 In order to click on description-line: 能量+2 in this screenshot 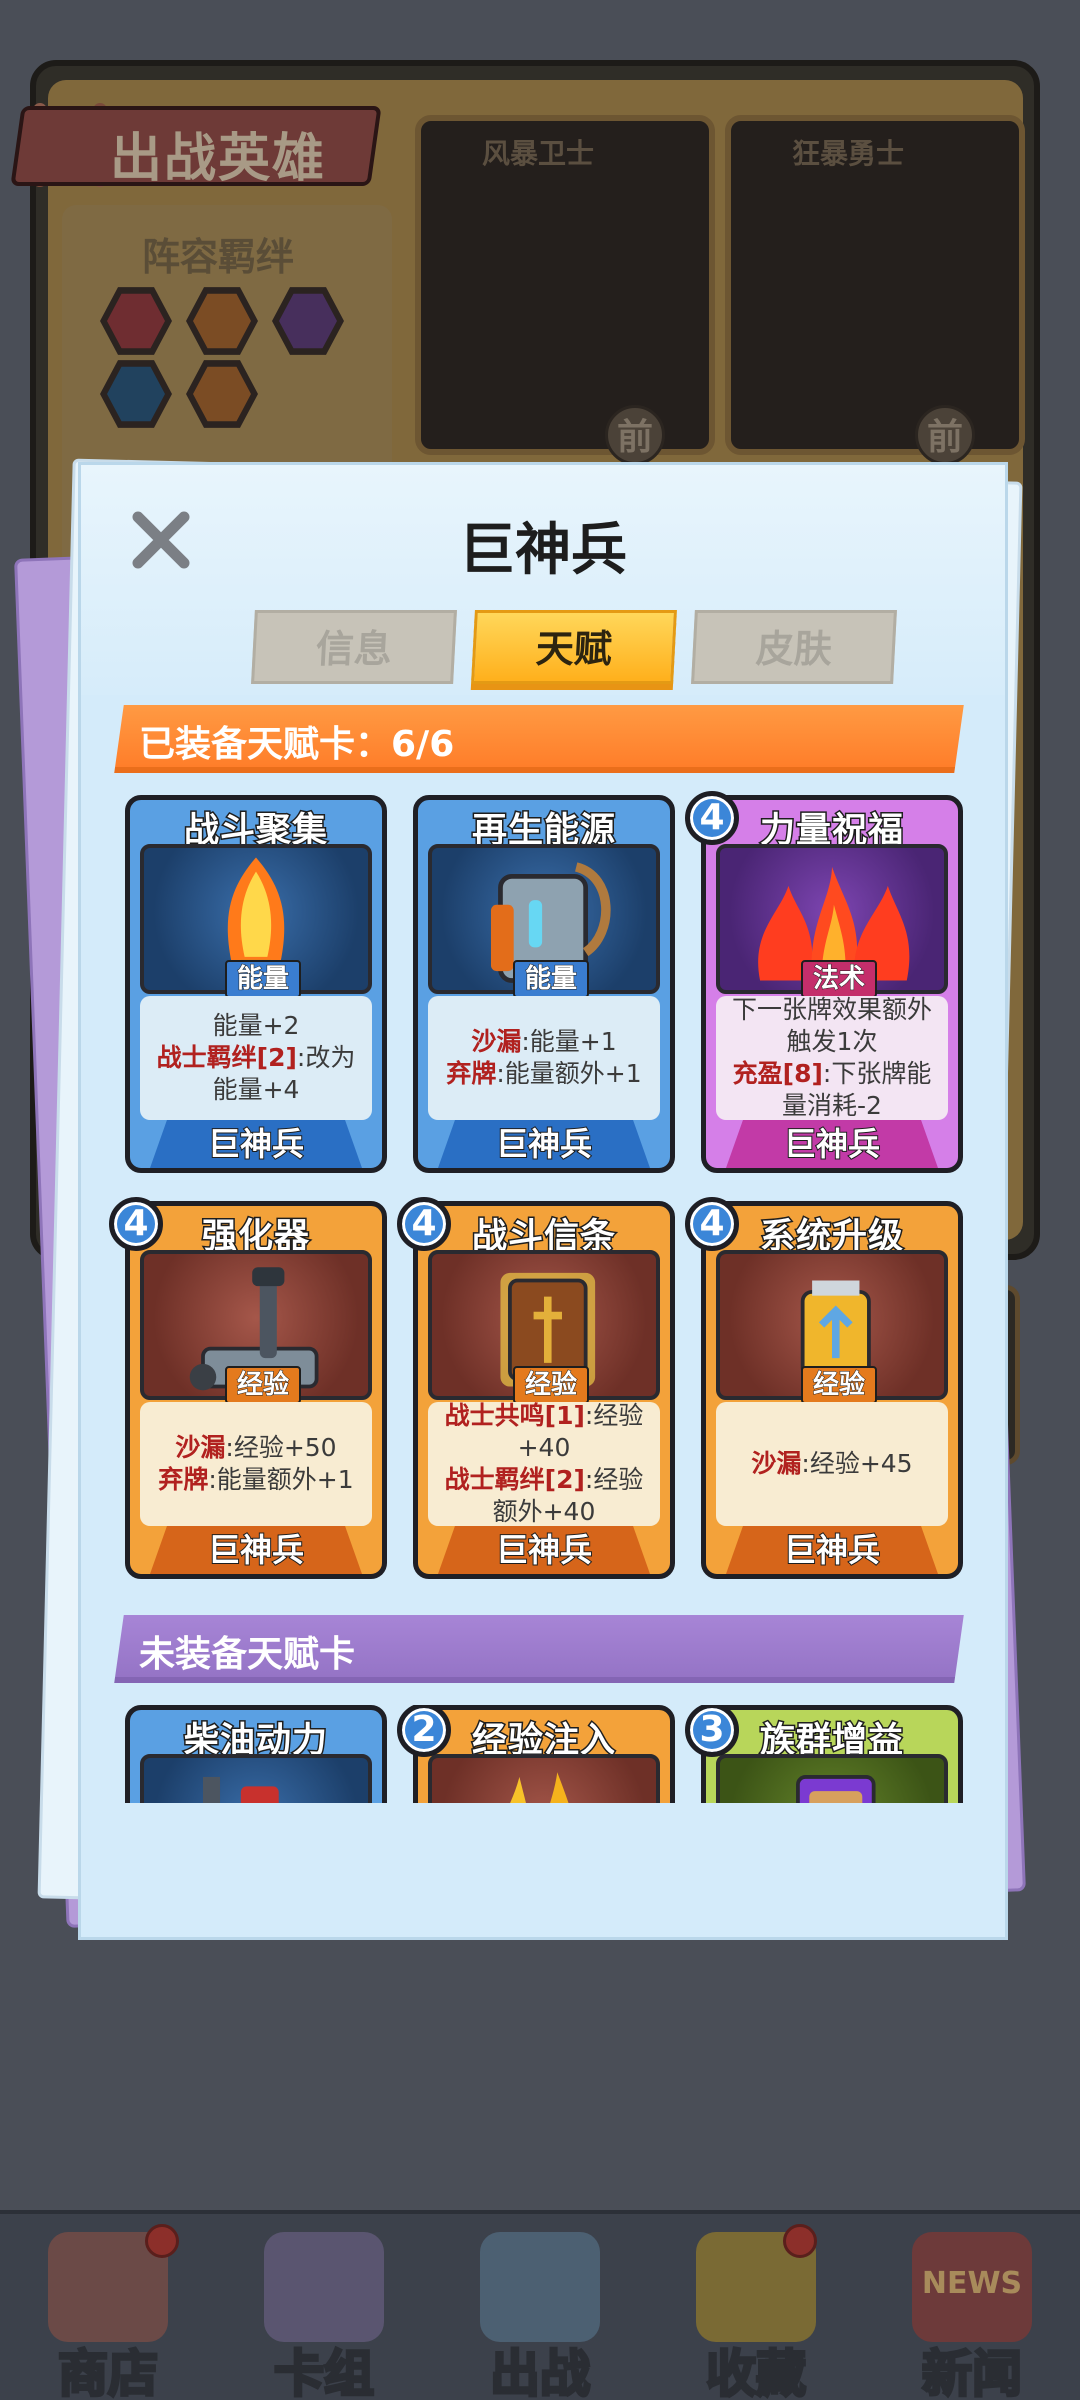, I will do `click(256, 1026)`.